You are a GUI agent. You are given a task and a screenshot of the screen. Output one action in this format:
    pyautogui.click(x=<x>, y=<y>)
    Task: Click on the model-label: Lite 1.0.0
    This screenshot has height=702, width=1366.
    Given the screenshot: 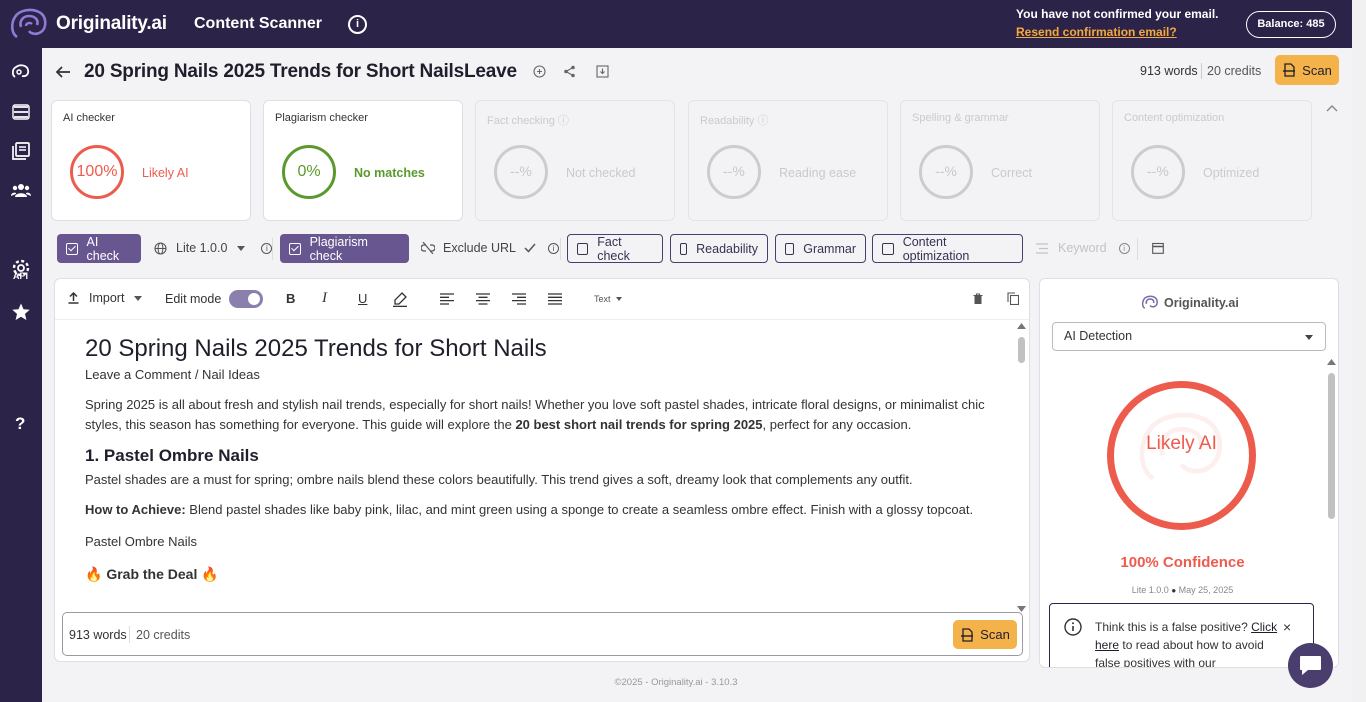 What is the action you would take?
    pyautogui.click(x=202, y=248)
    